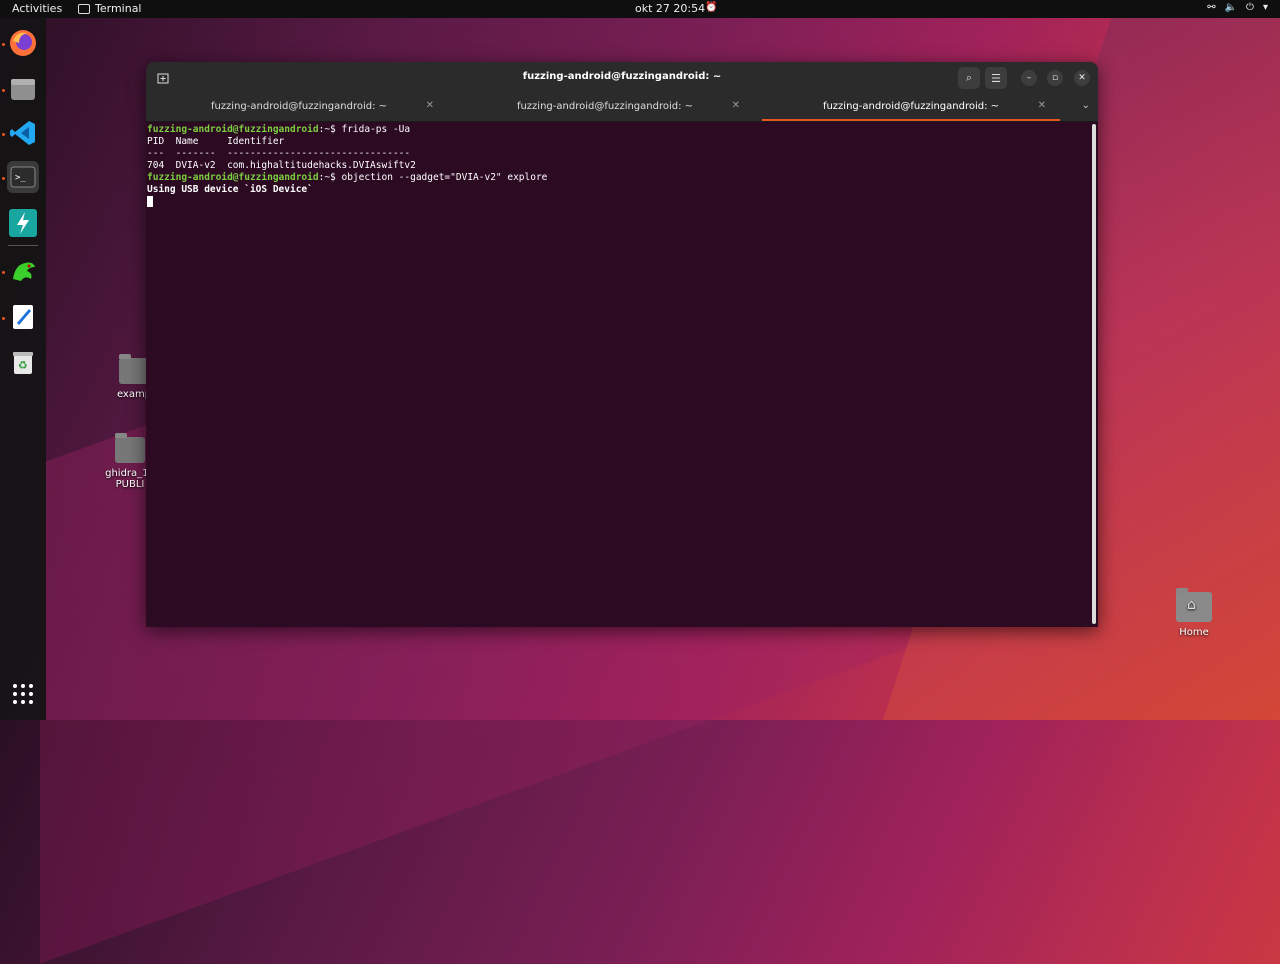  I want to click on text-editor-icon, so click(23, 317).